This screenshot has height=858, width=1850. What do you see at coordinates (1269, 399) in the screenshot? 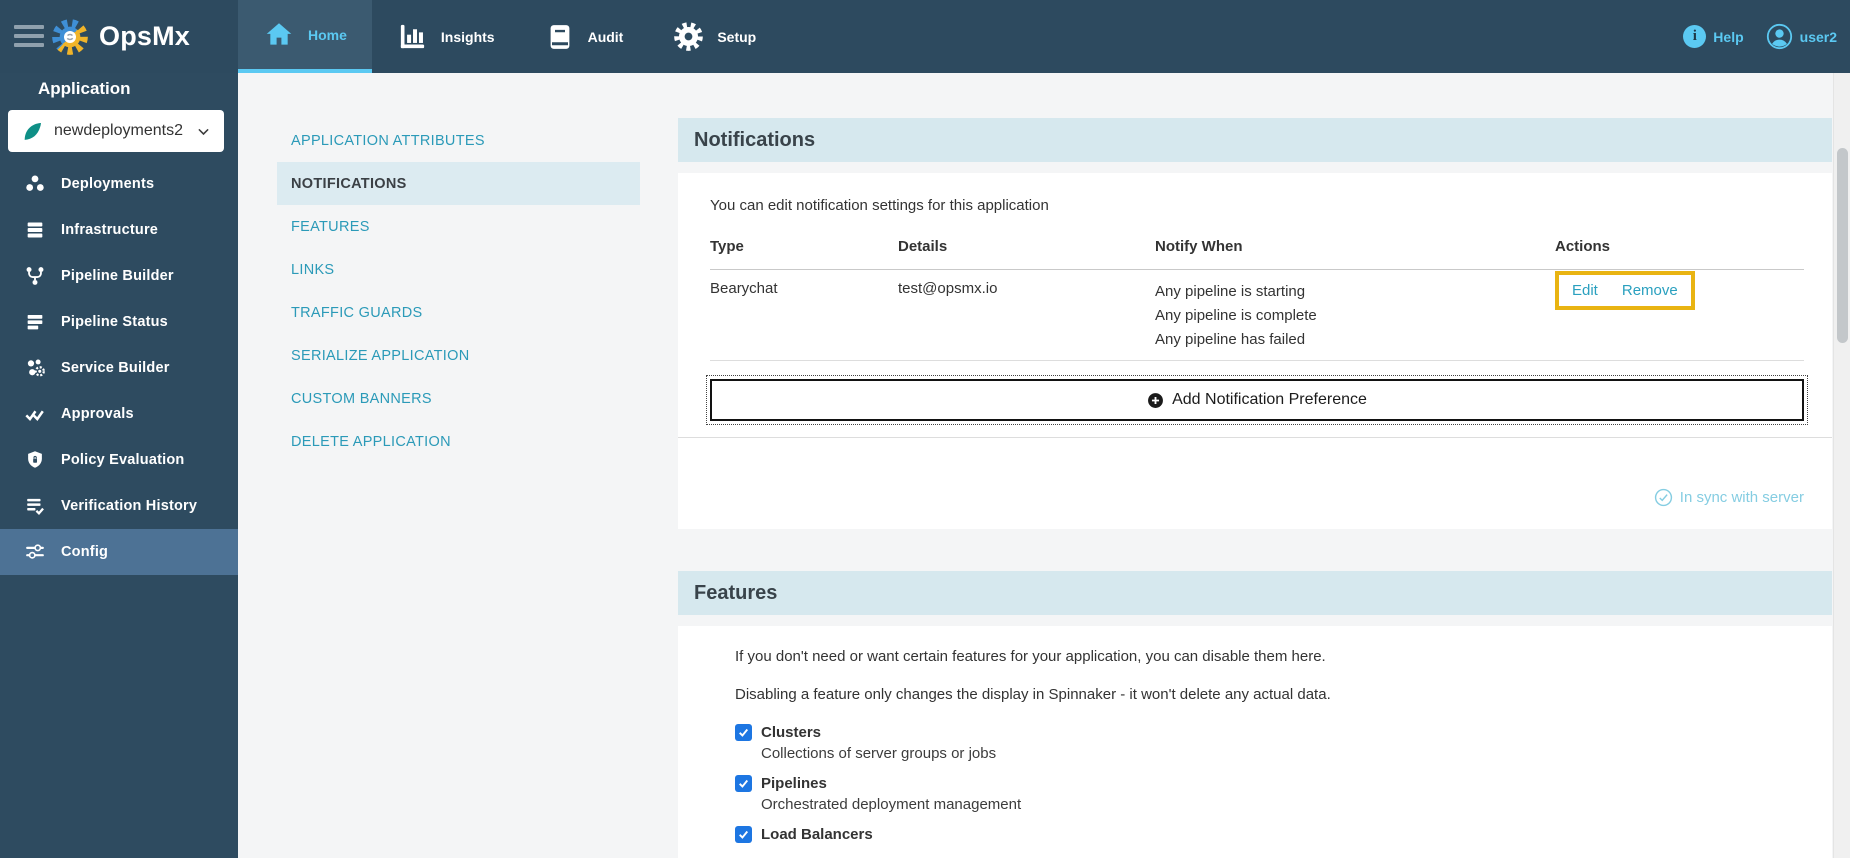
I see `add-notification-preference-label: Add Notification Preference` at bounding box center [1269, 399].